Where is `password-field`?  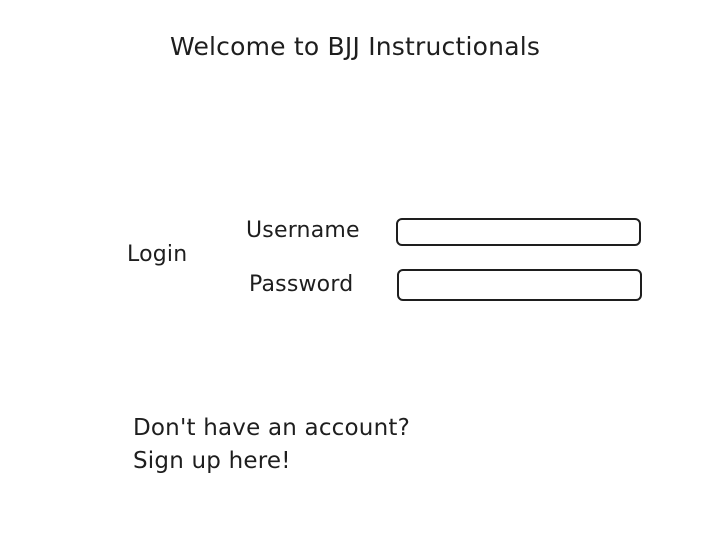 password-field is located at coordinates (519, 285).